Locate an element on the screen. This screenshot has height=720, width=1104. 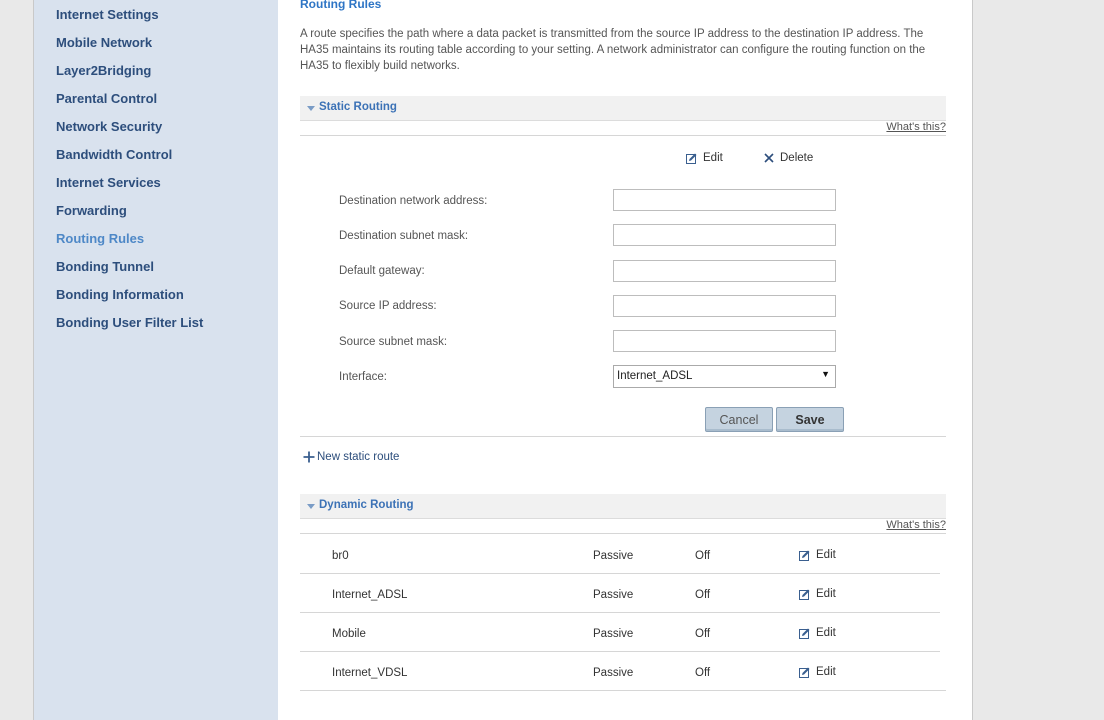
sidebar-item-internet-services: Internet Services is located at coordinates (108, 183).